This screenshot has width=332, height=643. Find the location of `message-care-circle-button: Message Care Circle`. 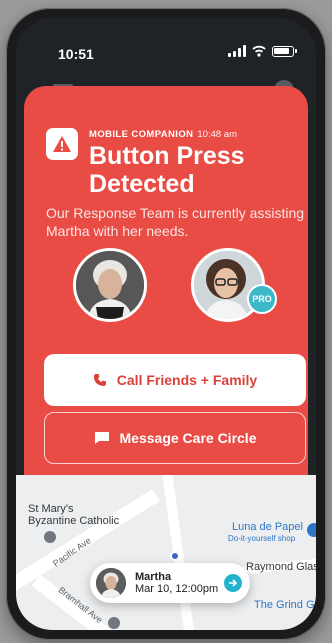

message-care-circle-button: Message Care Circle is located at coordinates (175, 438).